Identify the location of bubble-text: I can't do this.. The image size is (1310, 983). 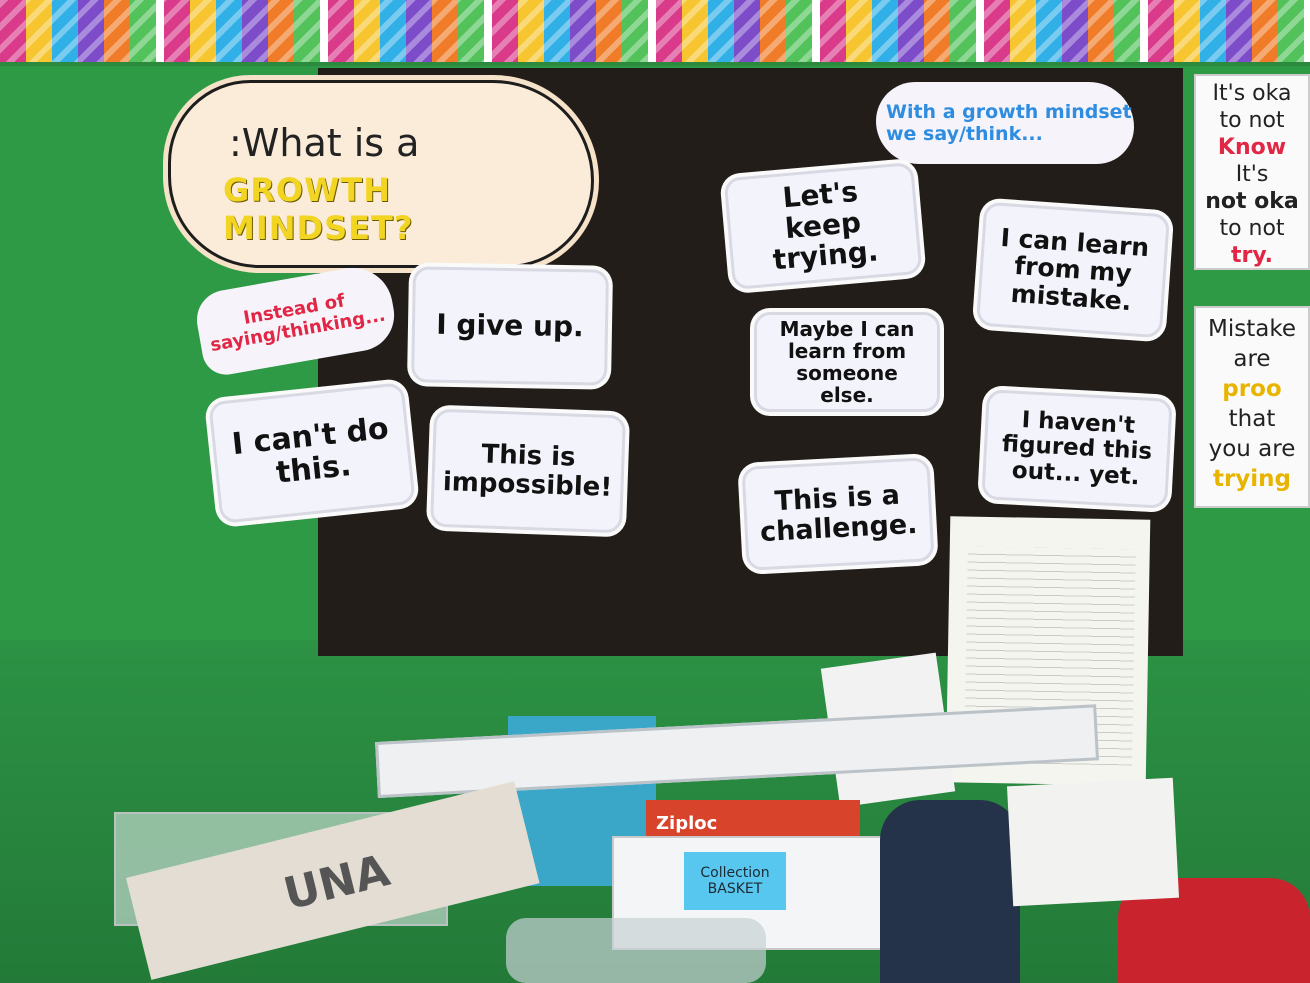
(310, 450).